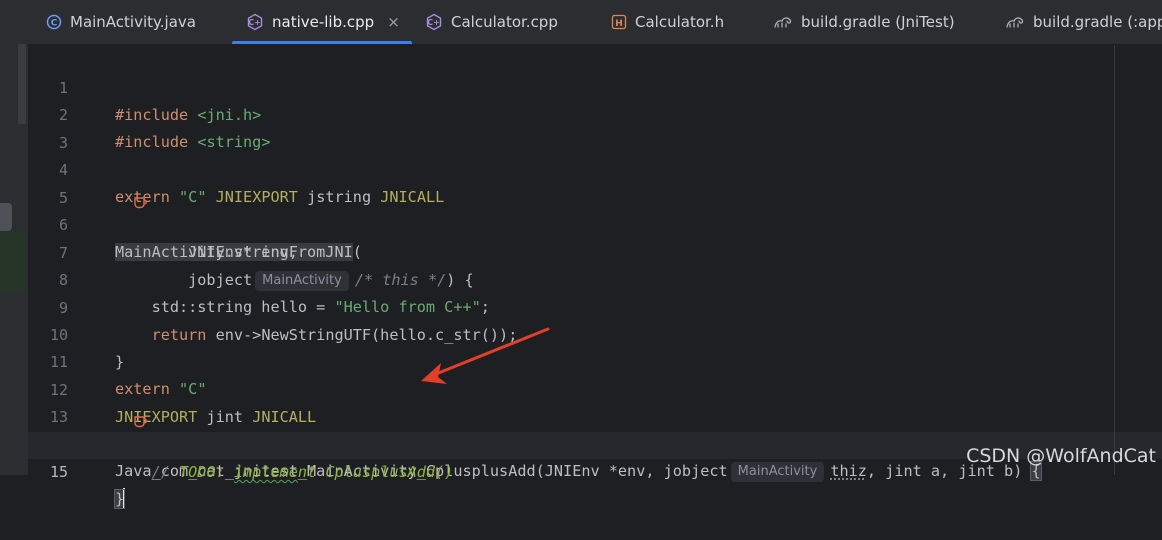  I want to click on tab-calculator-cpp: C+ Calculator.cpp, so click(491, 22).